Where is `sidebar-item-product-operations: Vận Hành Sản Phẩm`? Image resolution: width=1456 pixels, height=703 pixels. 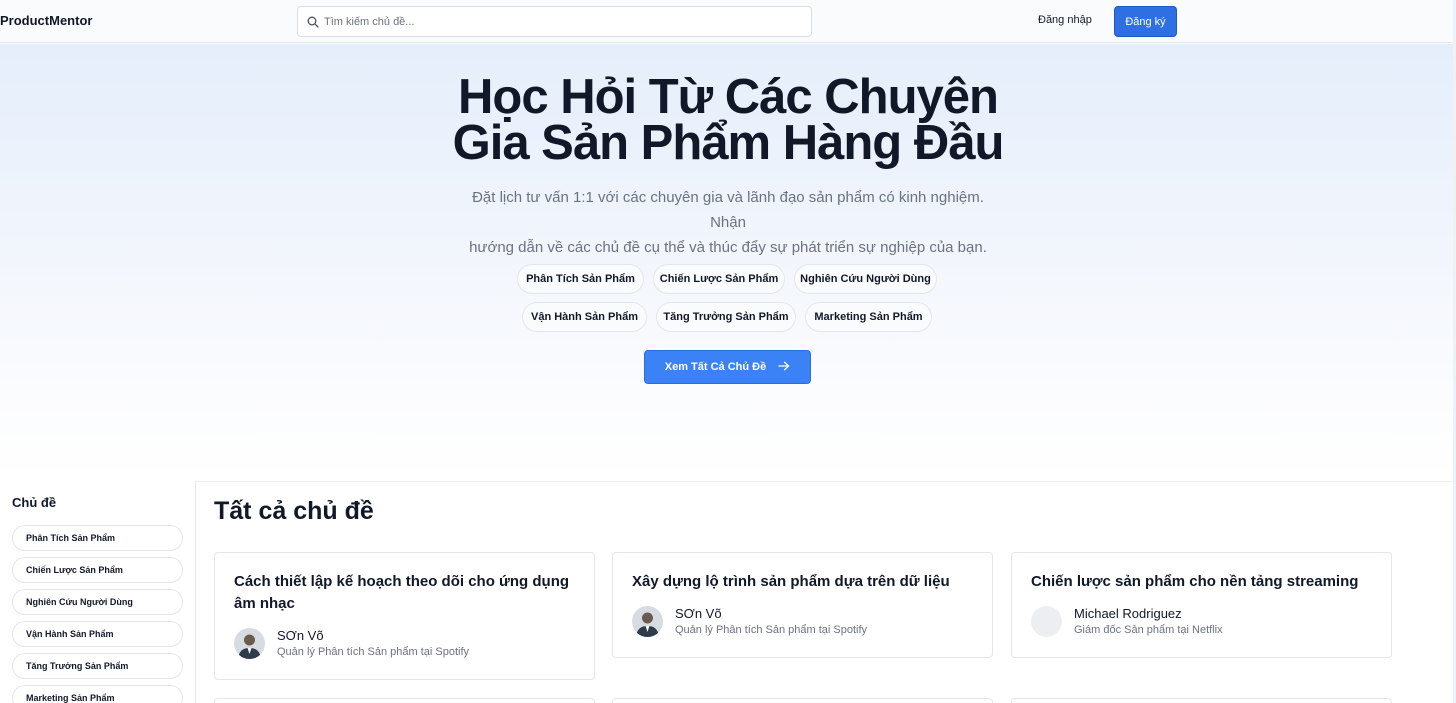 sidebar-item-product-operations: Vận Hành Sản Phẩm is located at coordinates (97, 634).